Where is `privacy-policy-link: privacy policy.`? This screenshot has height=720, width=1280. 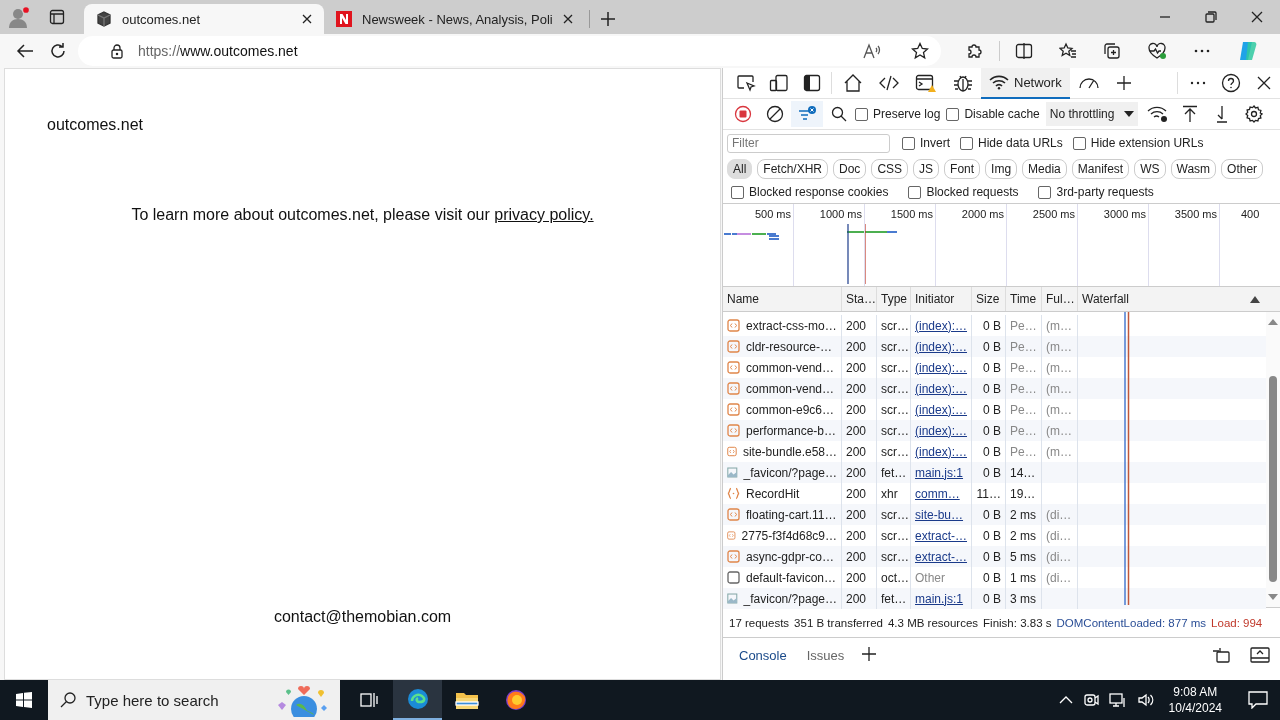
privacy-policy-link: privacy policy. is located at coordinates (544, 214).